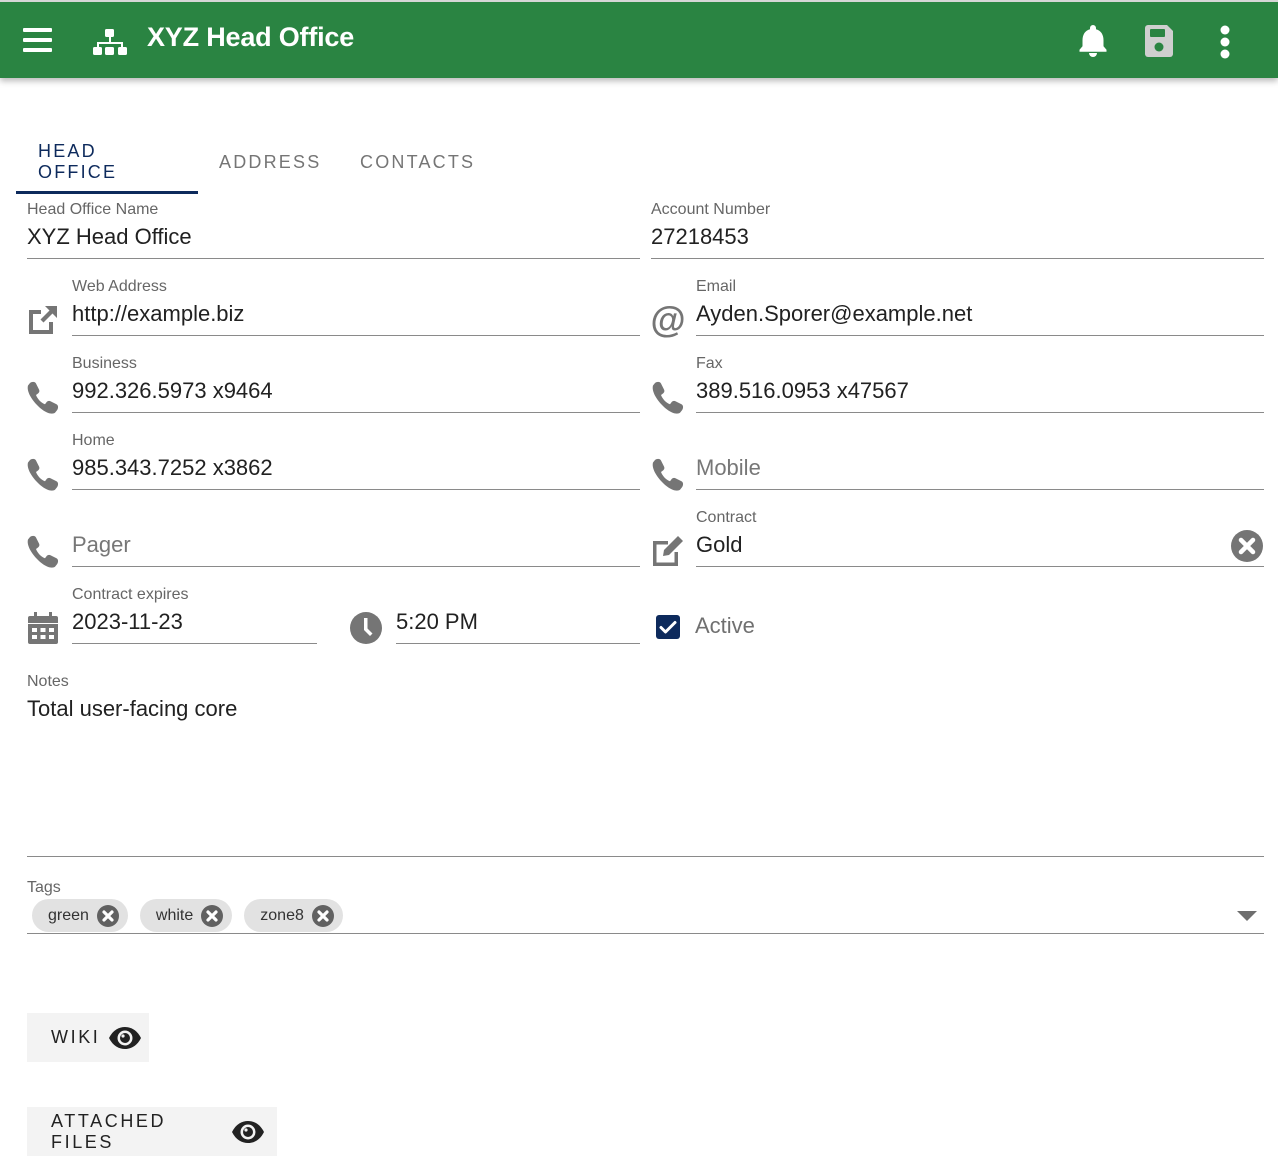  What do you see at coordinates (645, 856) in the screenshot?
I see `notes-underline` at bounding box center [645, 856].